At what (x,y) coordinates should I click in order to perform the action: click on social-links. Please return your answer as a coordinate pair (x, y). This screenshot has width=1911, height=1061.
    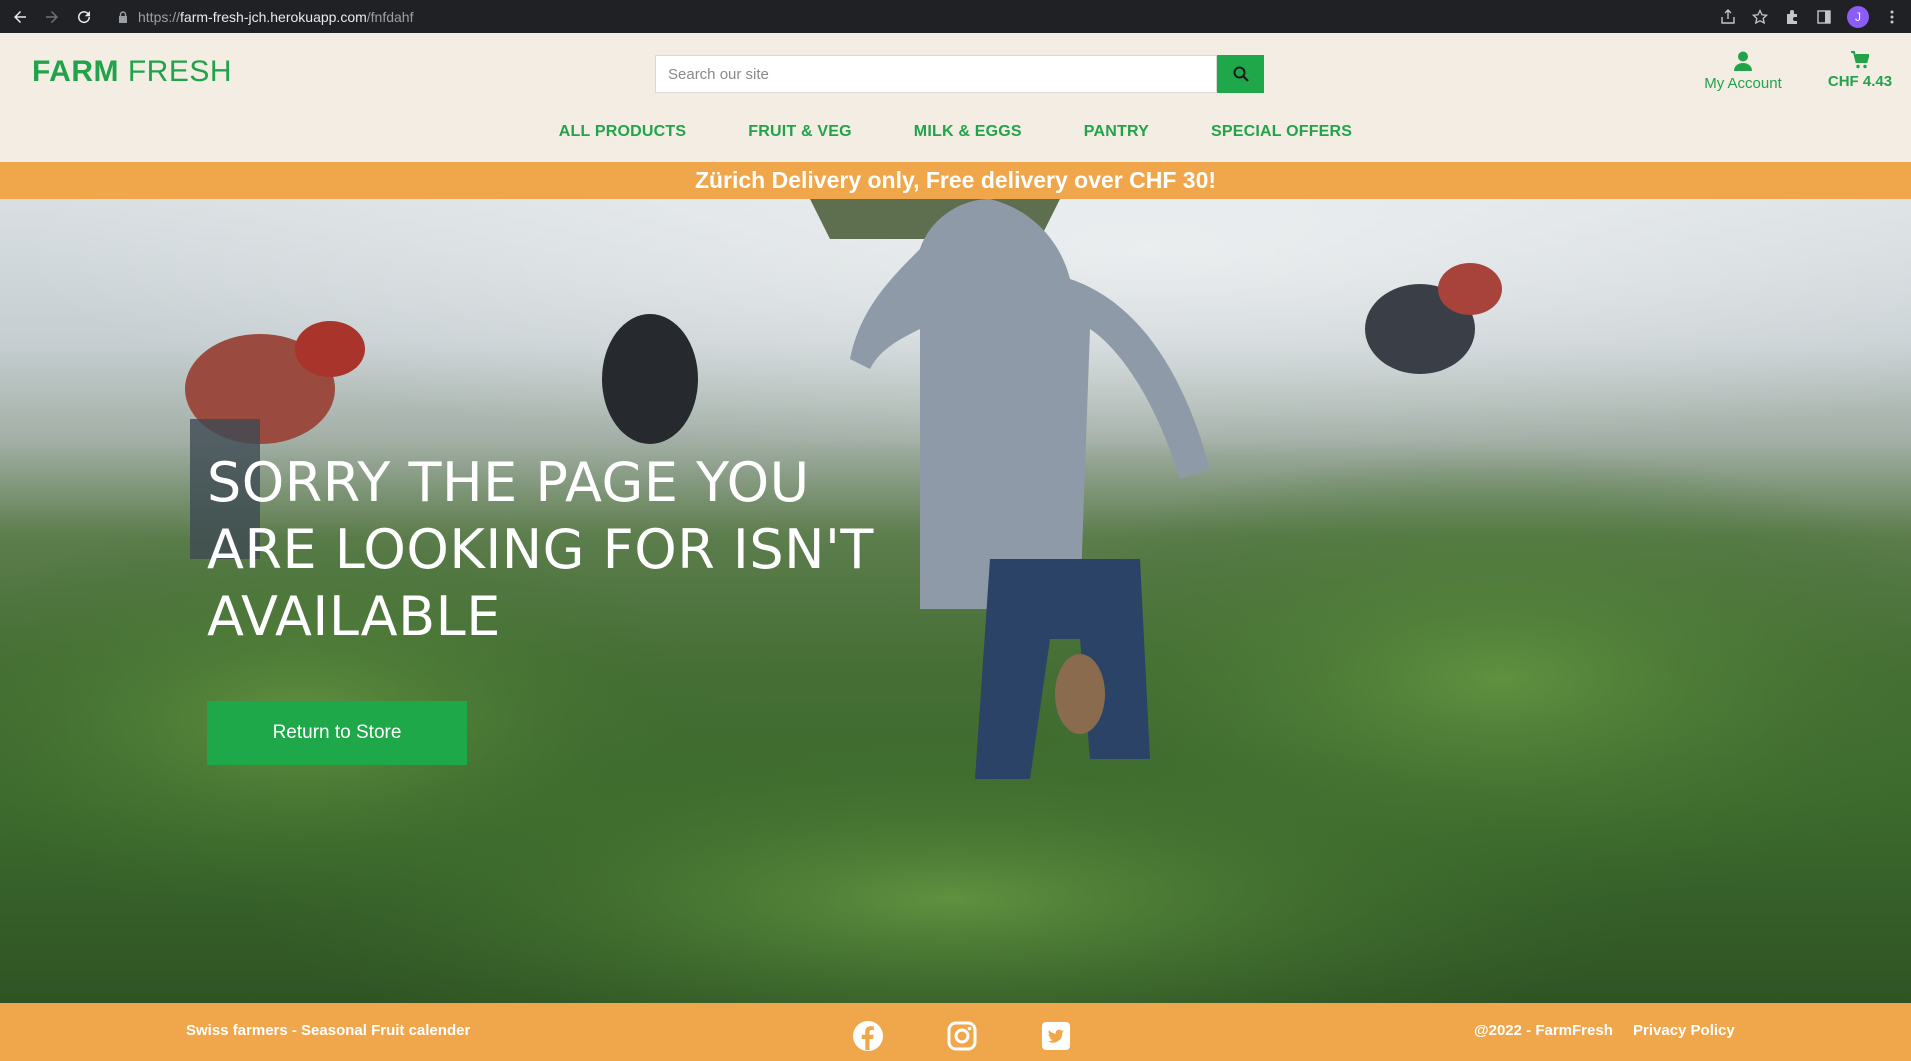
    Looking at the image, I should click on (962, 1036).